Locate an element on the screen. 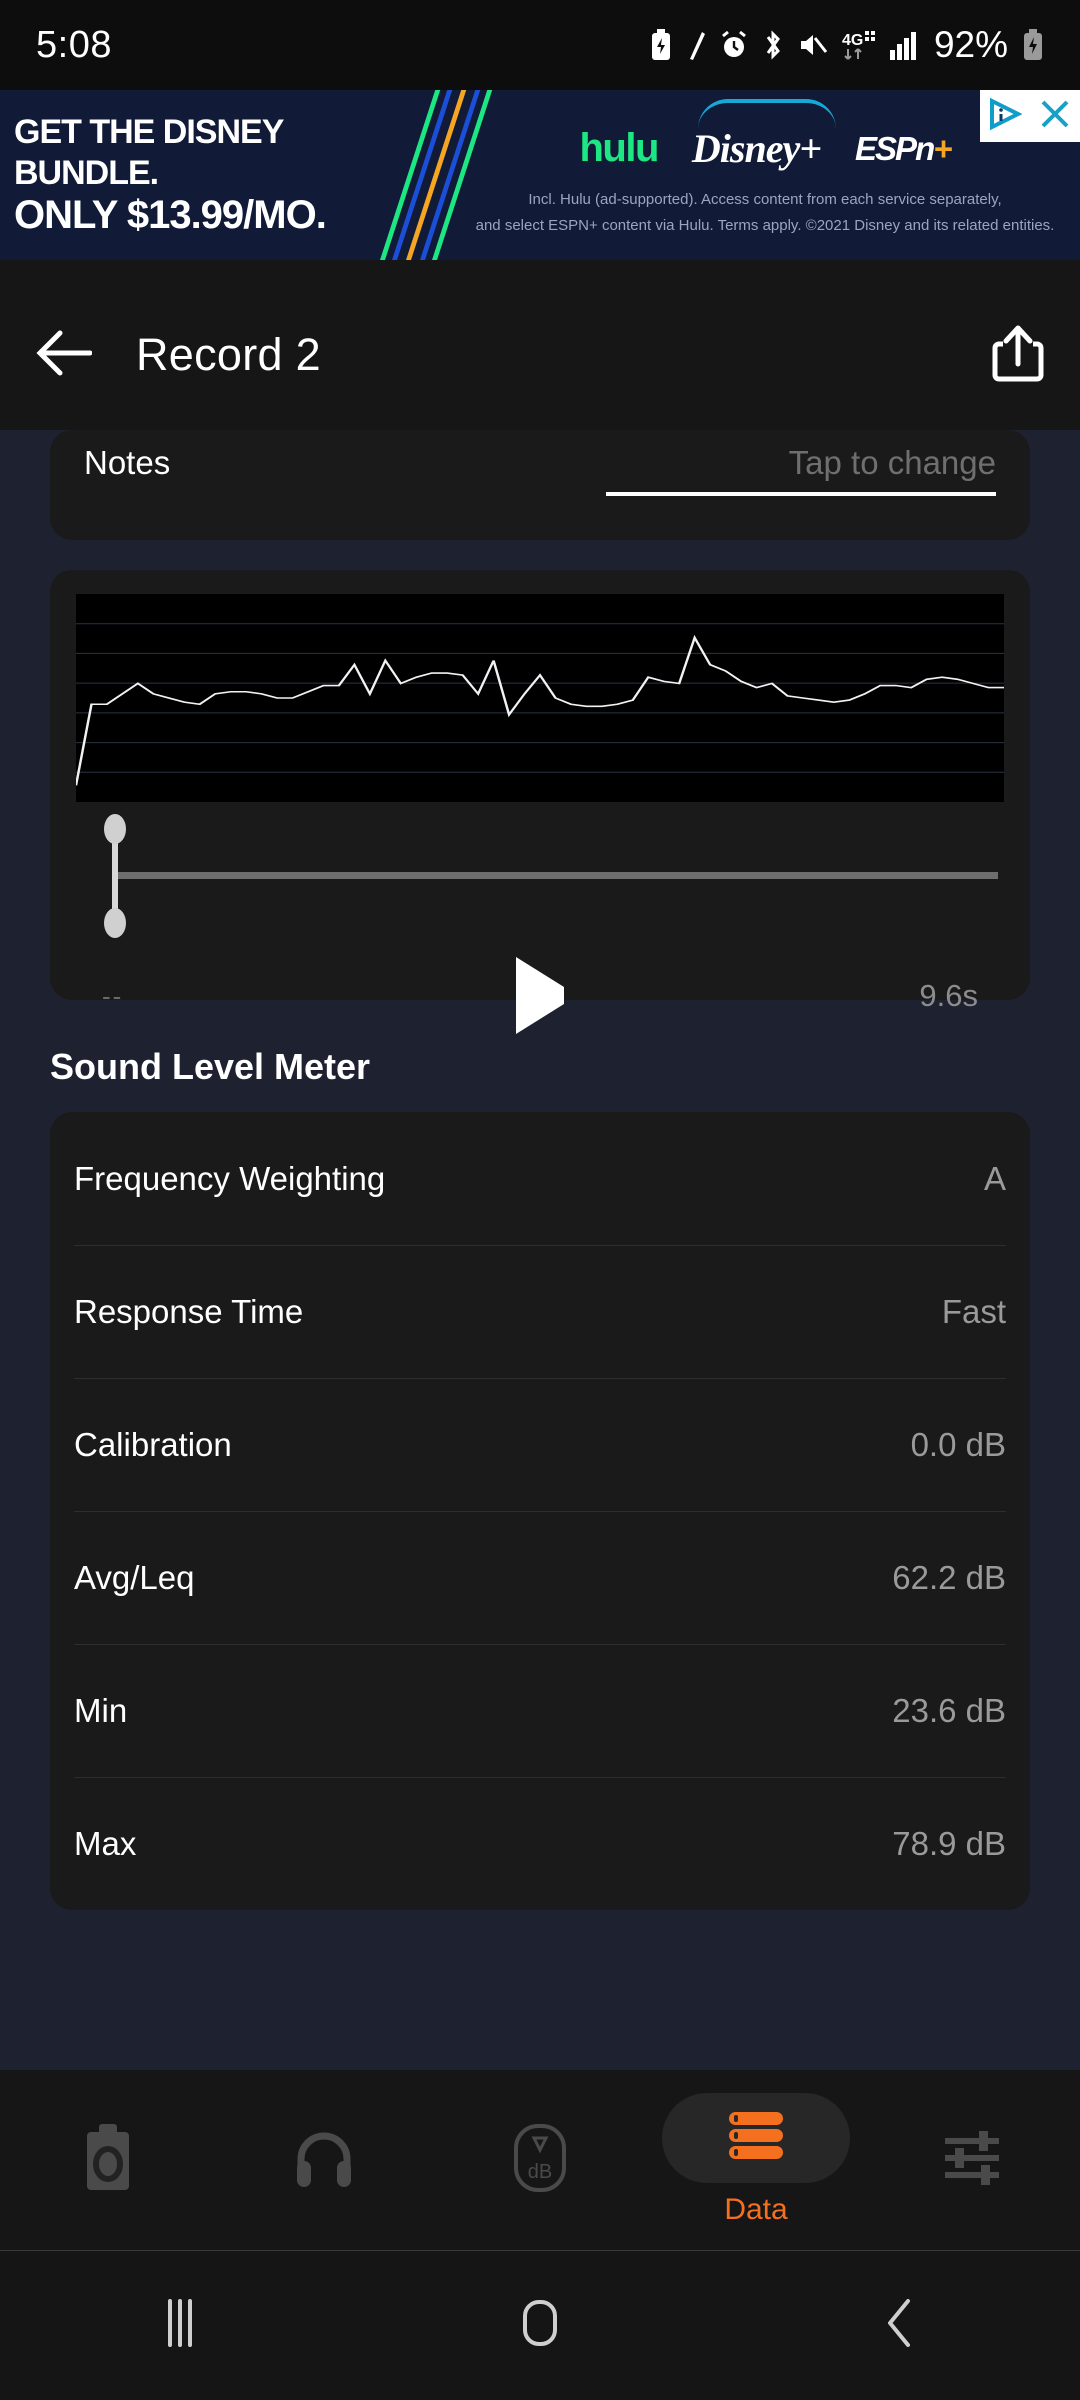 This screenshot has width=1080, height=2400. back-button is located at coordinates (900, 2325).